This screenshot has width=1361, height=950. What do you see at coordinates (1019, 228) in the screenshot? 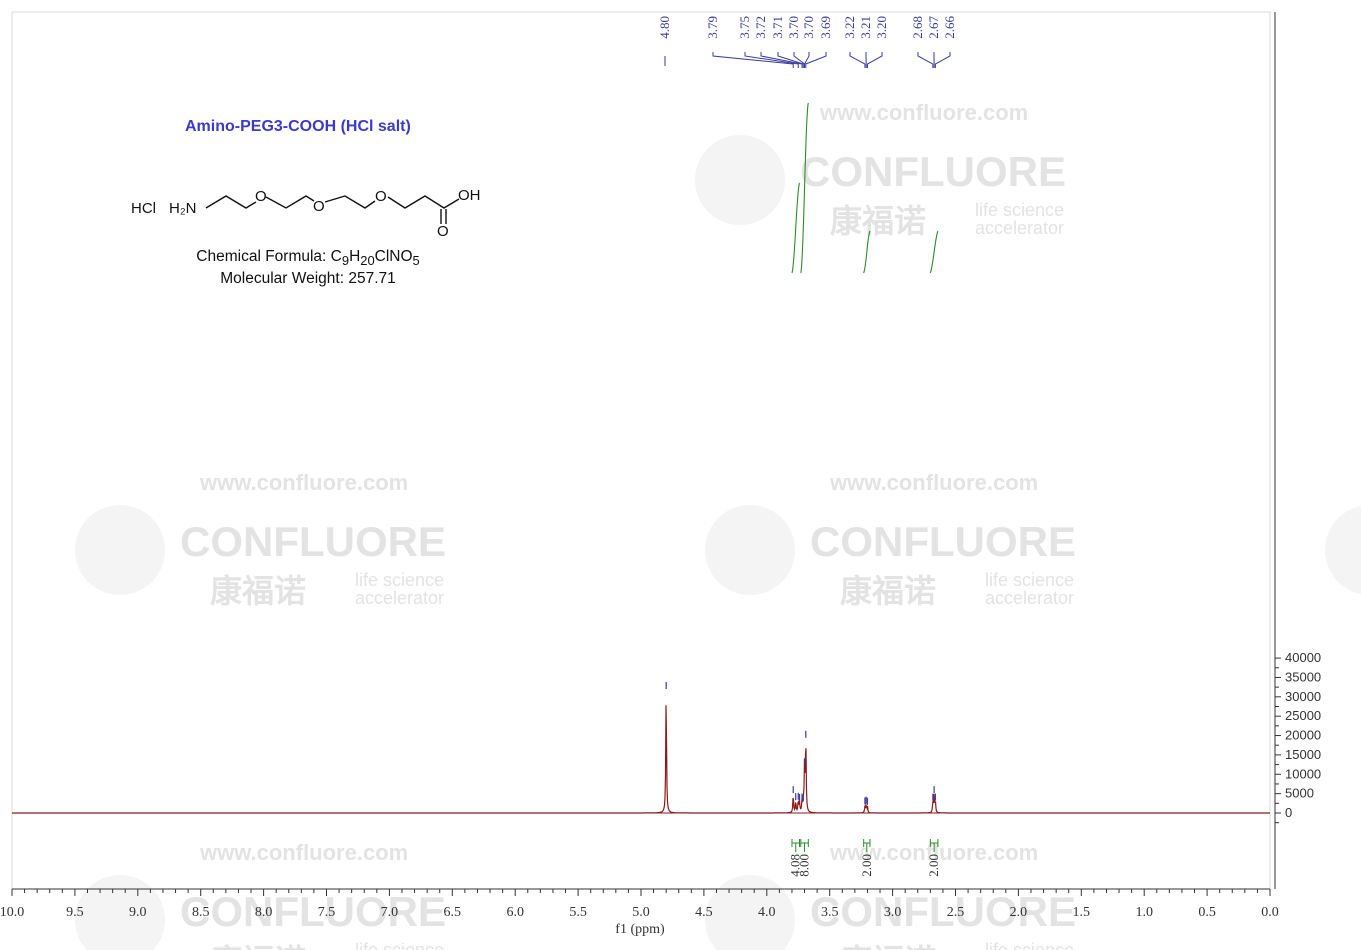
I see `watermark-tagline: accelerator` at bounding box center [1019, 228].